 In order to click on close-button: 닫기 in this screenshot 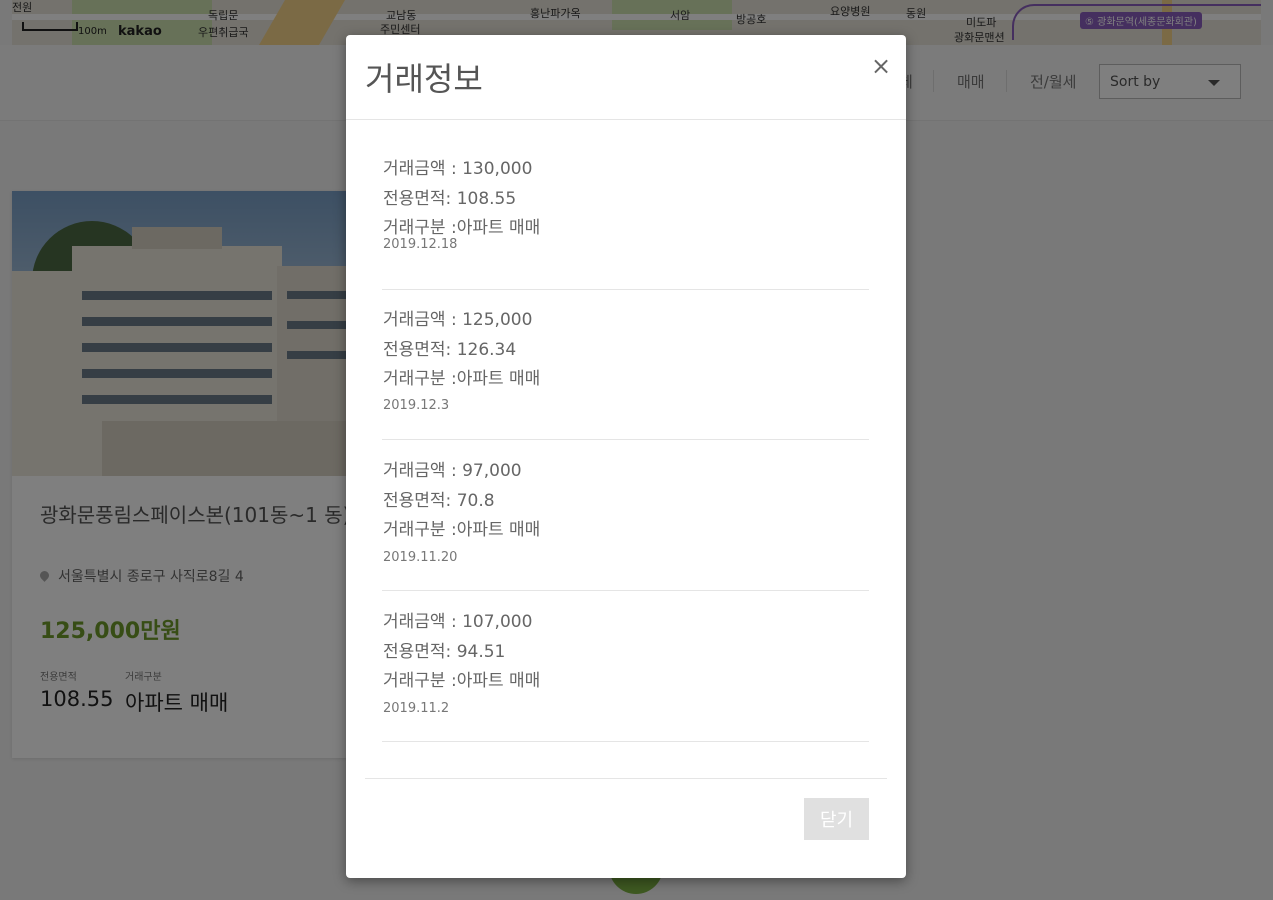, I will do `click(836, 819)`.